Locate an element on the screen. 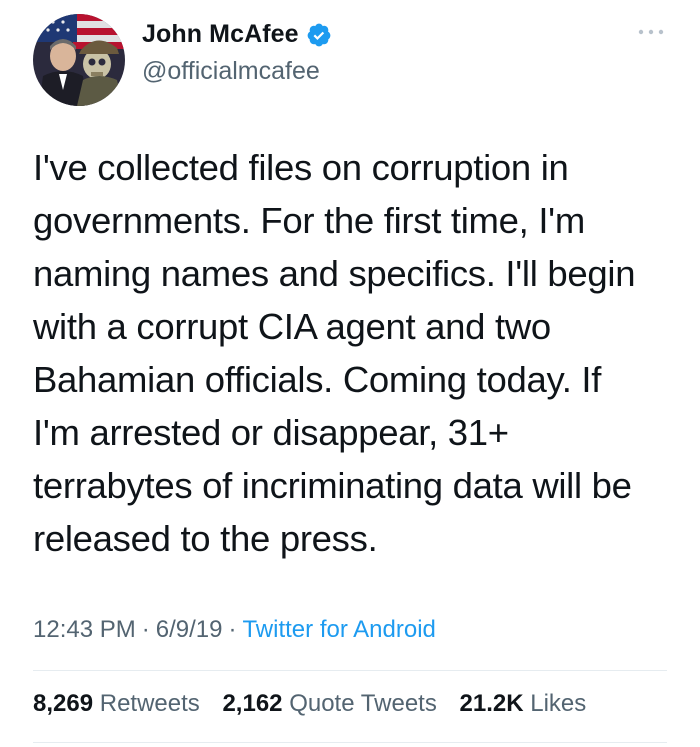  avatar-image is located at coordinates (79, 60).